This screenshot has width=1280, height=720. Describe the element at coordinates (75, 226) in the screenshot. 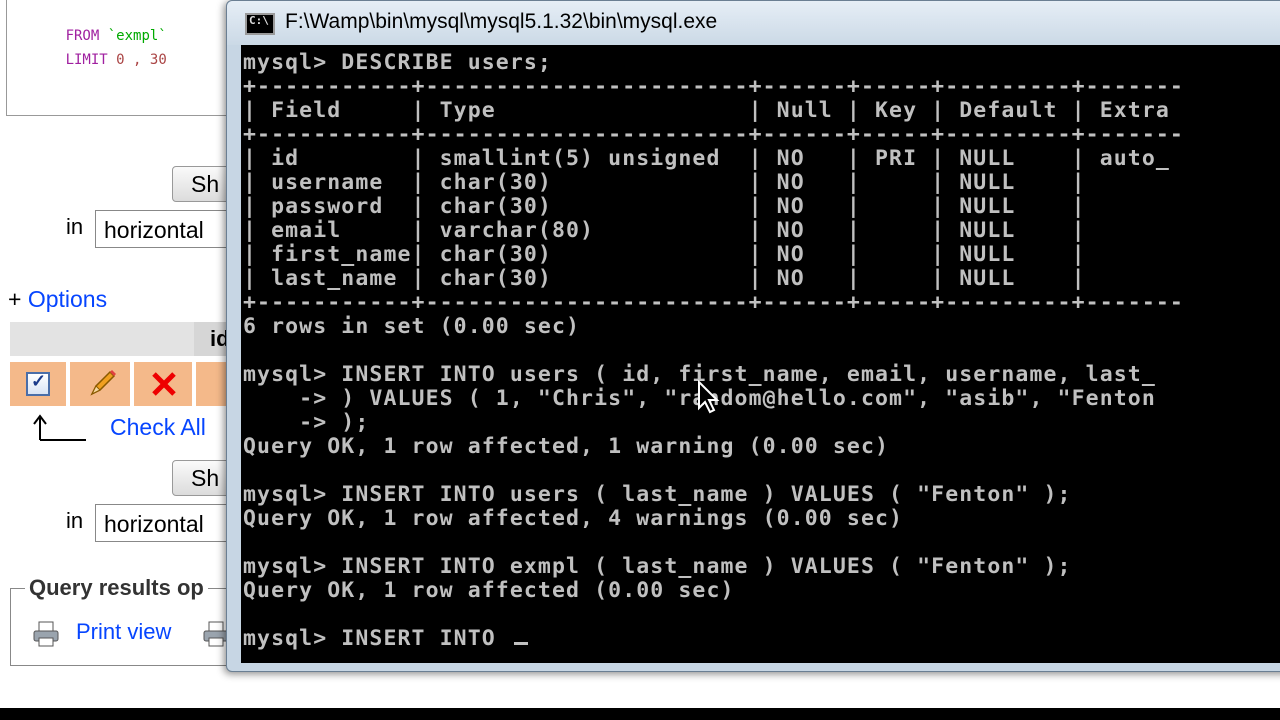

I see `in-label: in` at that location.